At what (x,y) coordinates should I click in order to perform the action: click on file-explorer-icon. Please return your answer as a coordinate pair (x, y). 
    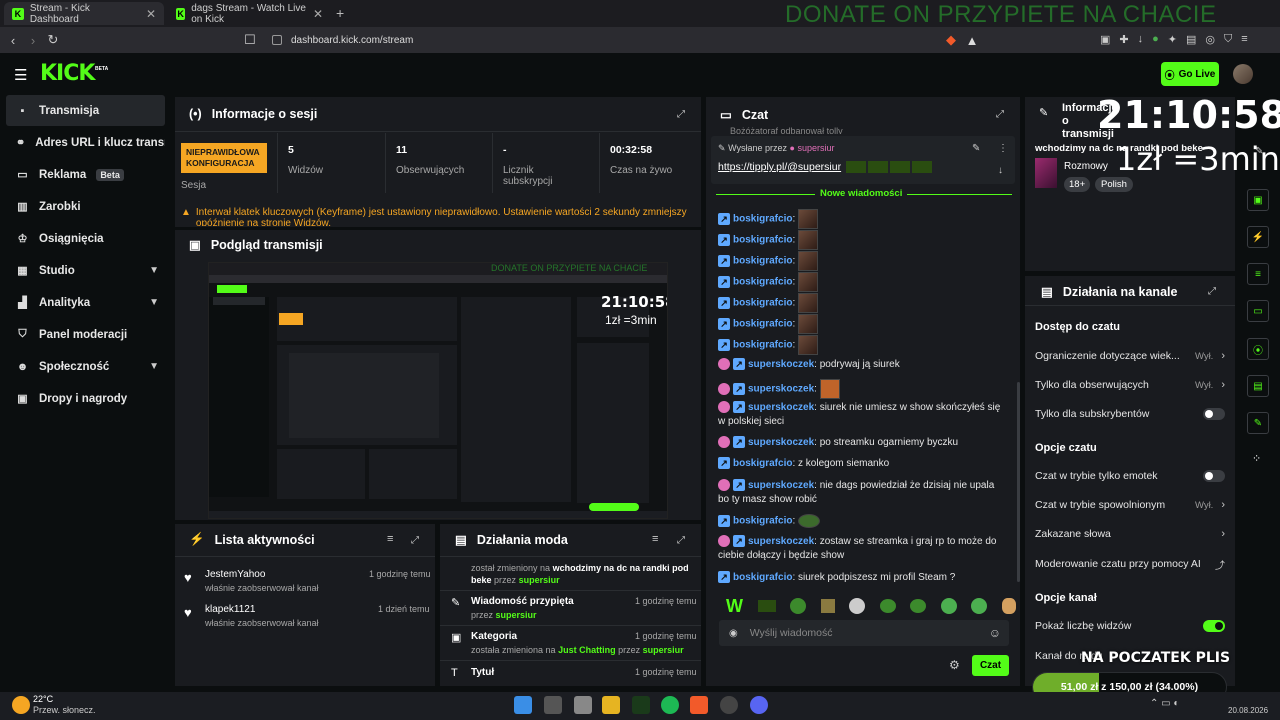
    Looking at the image, I should click on (583, 705).